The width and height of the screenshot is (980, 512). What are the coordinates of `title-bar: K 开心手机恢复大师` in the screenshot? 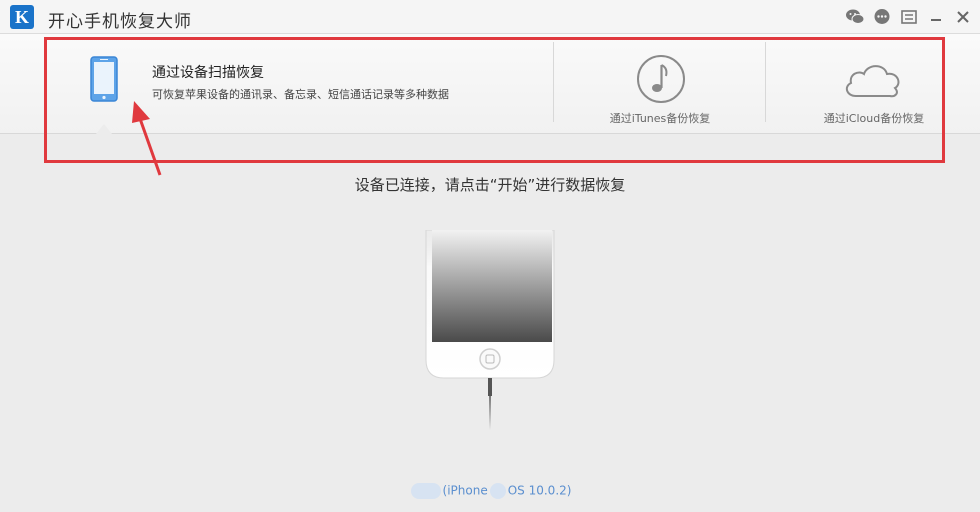 It's located at (490, 17).